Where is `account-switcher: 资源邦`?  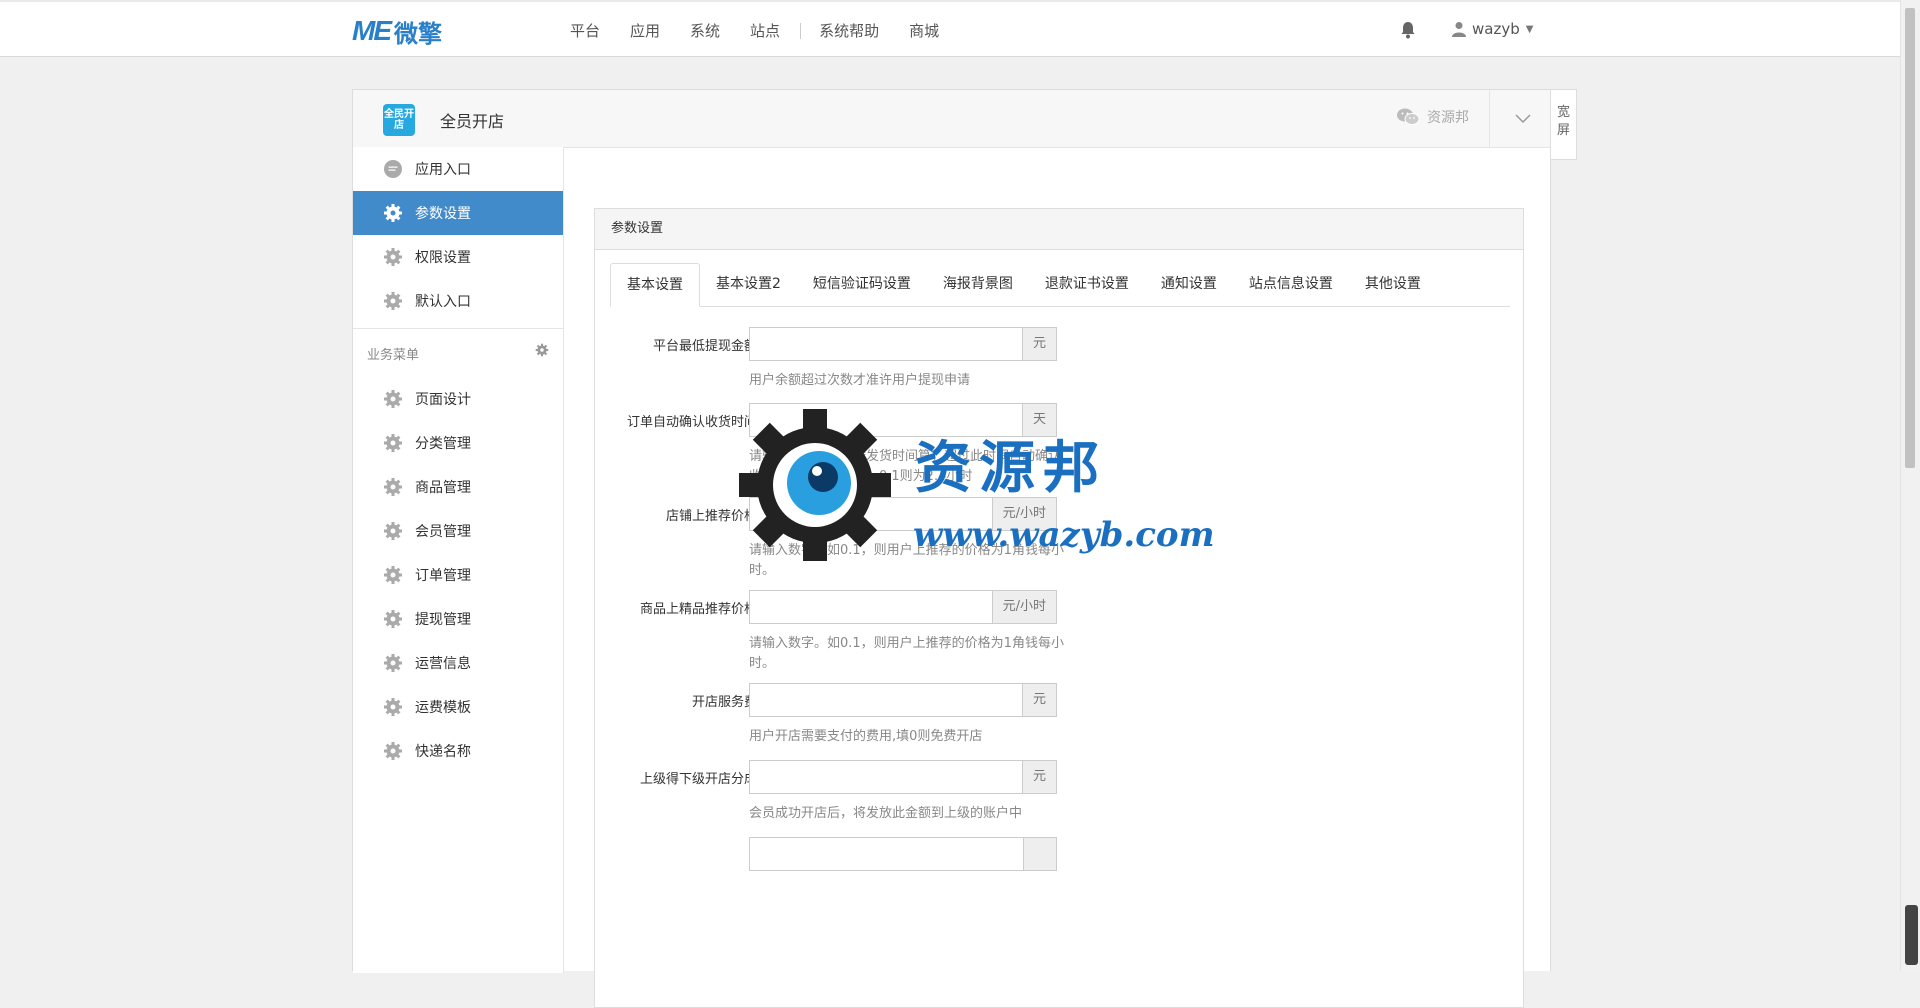
account-switcher: 资源邦 is located at coordinates (1433, 117).